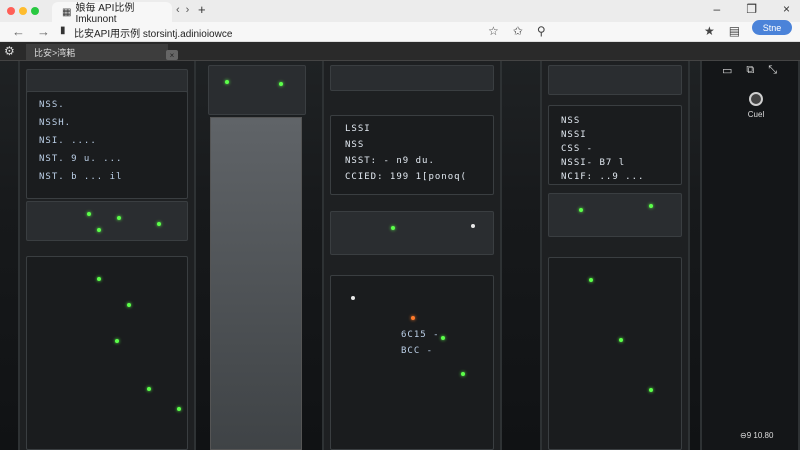 The width and height of the screenshot is (800, 450). I want to click on caption-icon: ▭, so click(727, 70).